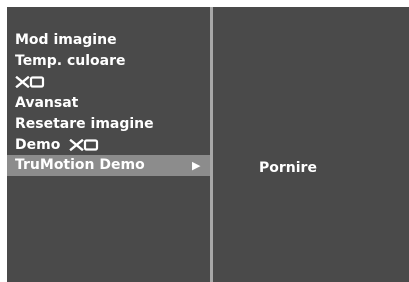  I want to click on menu-item-label: TruMotion Demo, so click(80, 165).